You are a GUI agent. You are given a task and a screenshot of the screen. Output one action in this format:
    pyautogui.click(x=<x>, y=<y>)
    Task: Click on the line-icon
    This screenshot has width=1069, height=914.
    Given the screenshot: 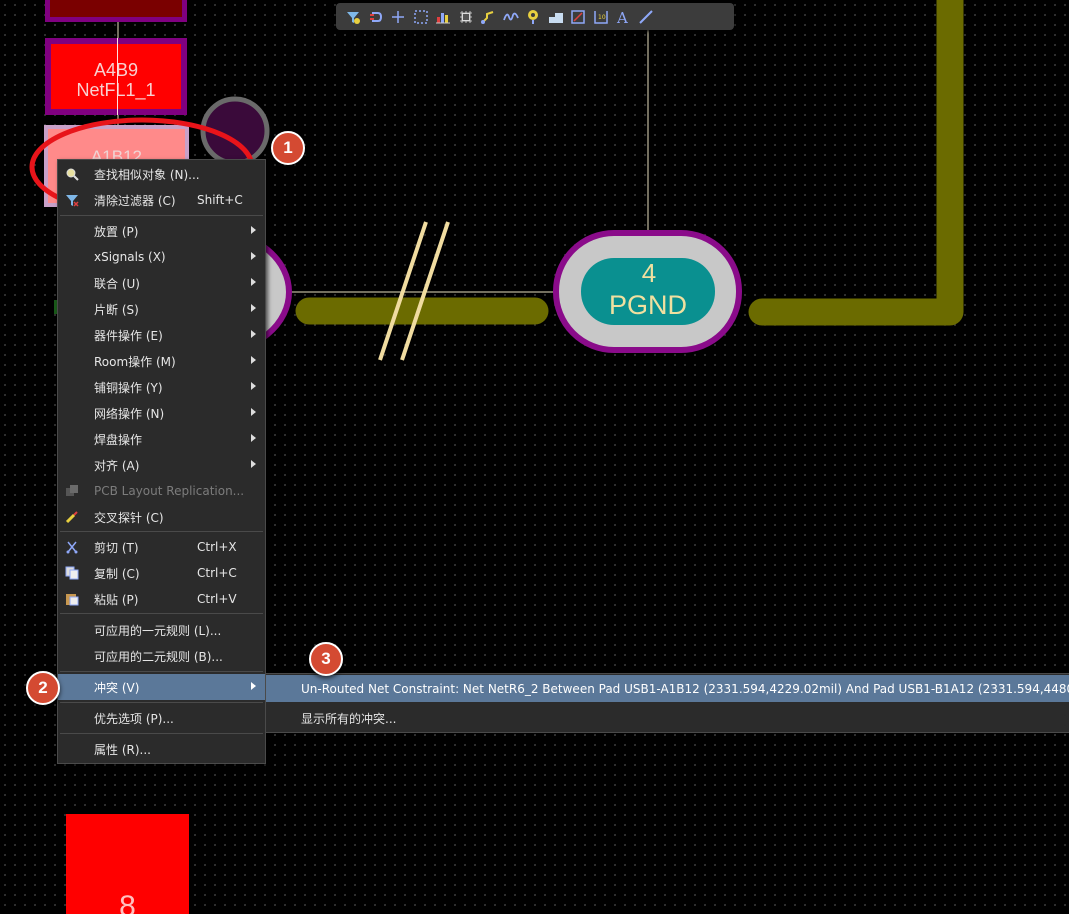 What is the action you would take?
    pyautogui.click(x=646, y=17)
    